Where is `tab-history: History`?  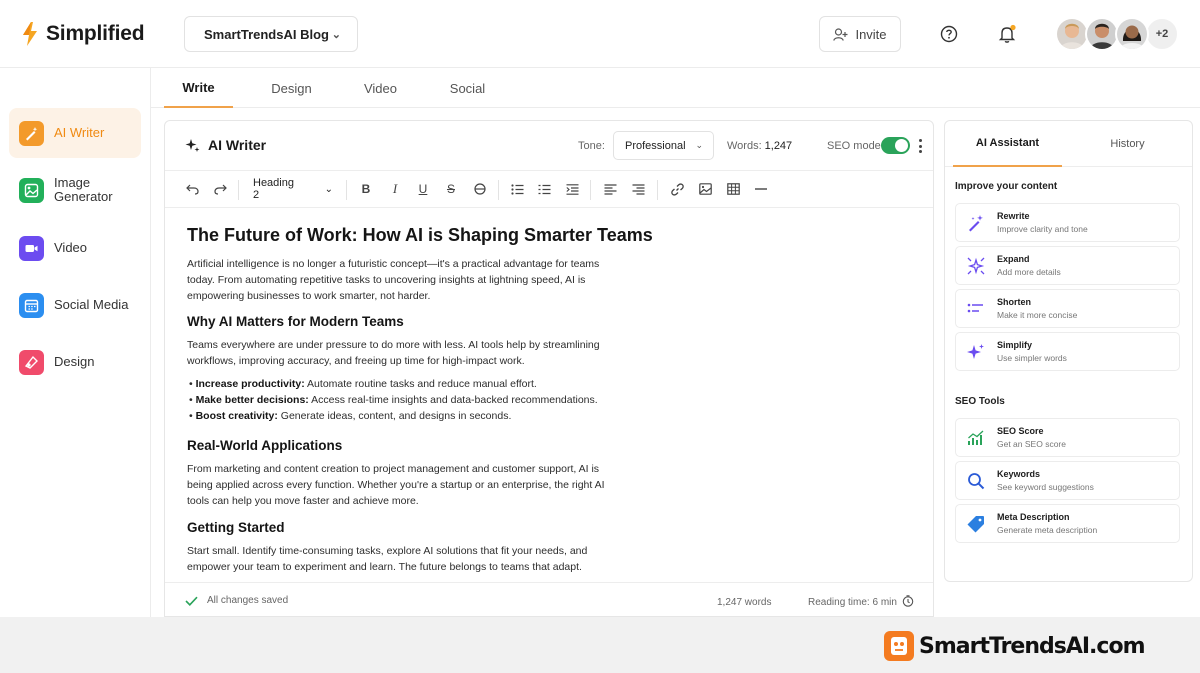
tab-history: History is located at coordinates (1127, 144).